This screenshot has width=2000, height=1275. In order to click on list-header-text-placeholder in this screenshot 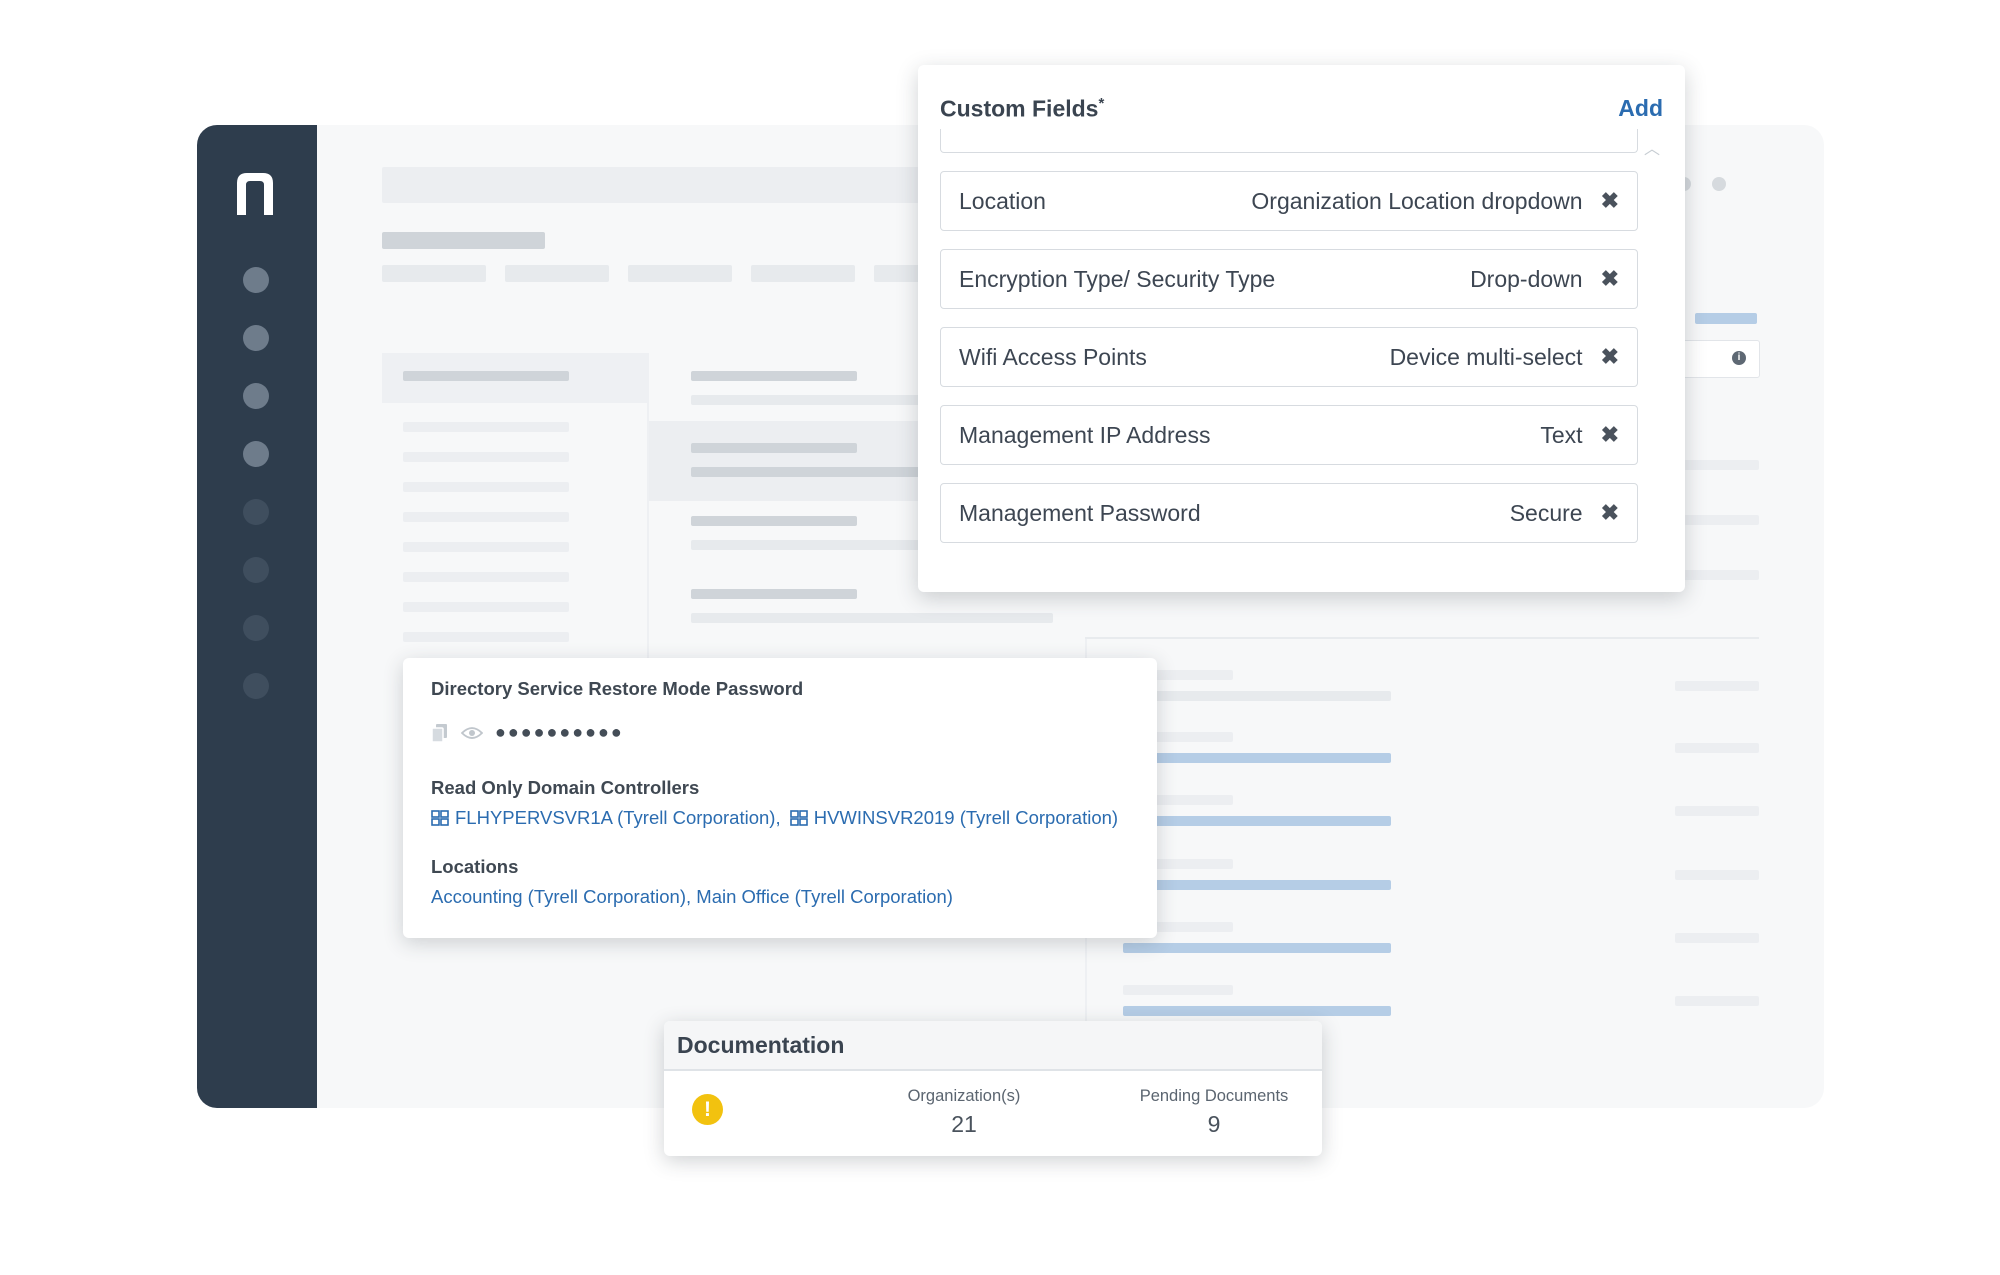, I will do `click(486, 376)`.